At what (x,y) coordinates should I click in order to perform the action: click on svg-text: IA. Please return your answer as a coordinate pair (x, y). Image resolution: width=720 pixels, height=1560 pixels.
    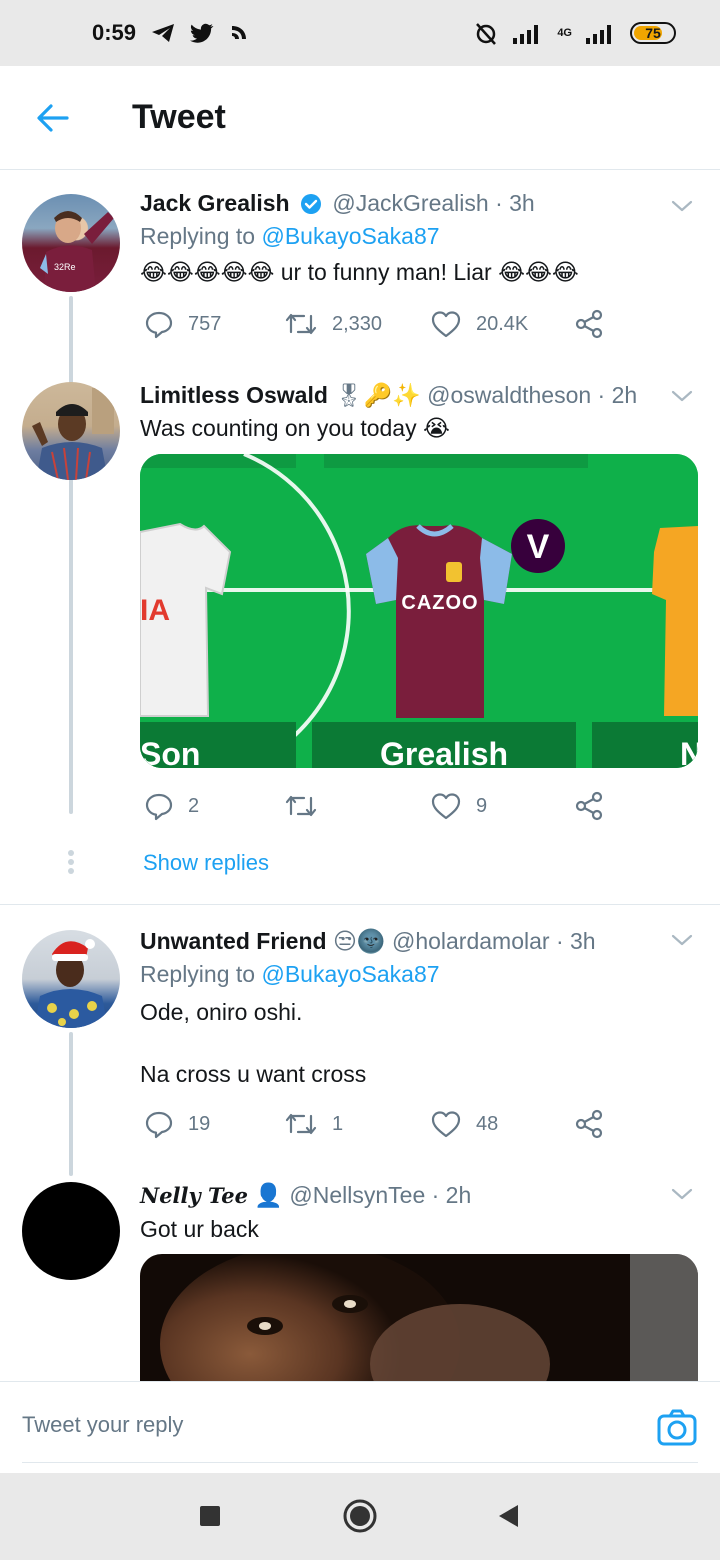
    Looking at the image, I should click on (155, 610).